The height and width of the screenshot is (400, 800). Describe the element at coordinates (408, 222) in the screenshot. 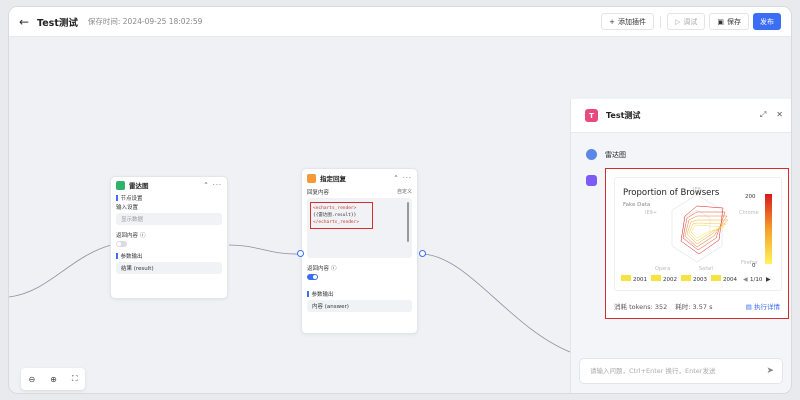

I see `editor-scrollbar` at that location.